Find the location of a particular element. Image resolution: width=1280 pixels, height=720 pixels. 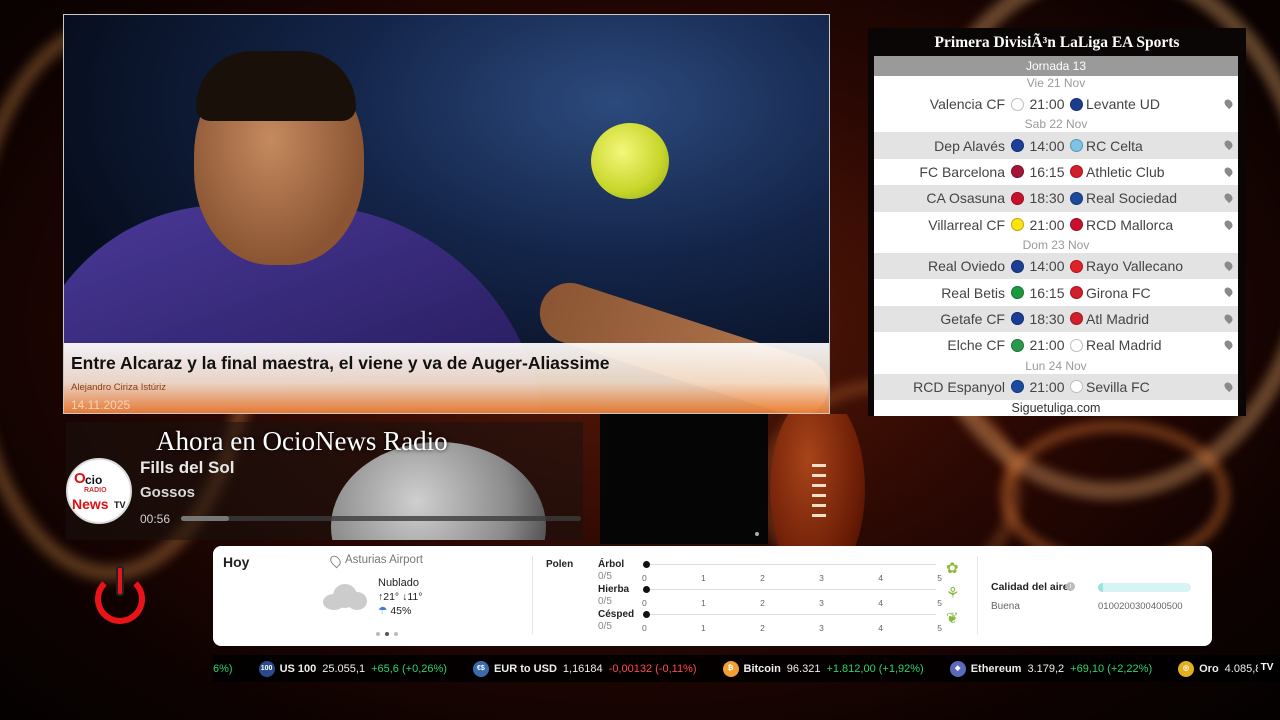

pollen-plant-icon: ❦ is located at coordinates (952, 618).